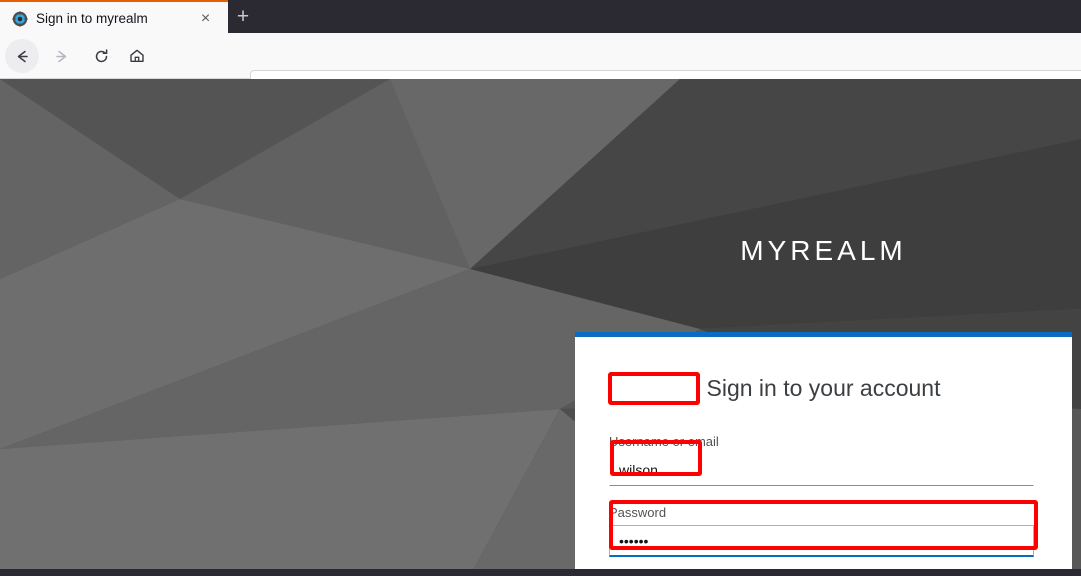  What do you see at coordinates (20, 19) in the screenshot?
I see `keycloak-favicon` at bounding box center [20, 19].